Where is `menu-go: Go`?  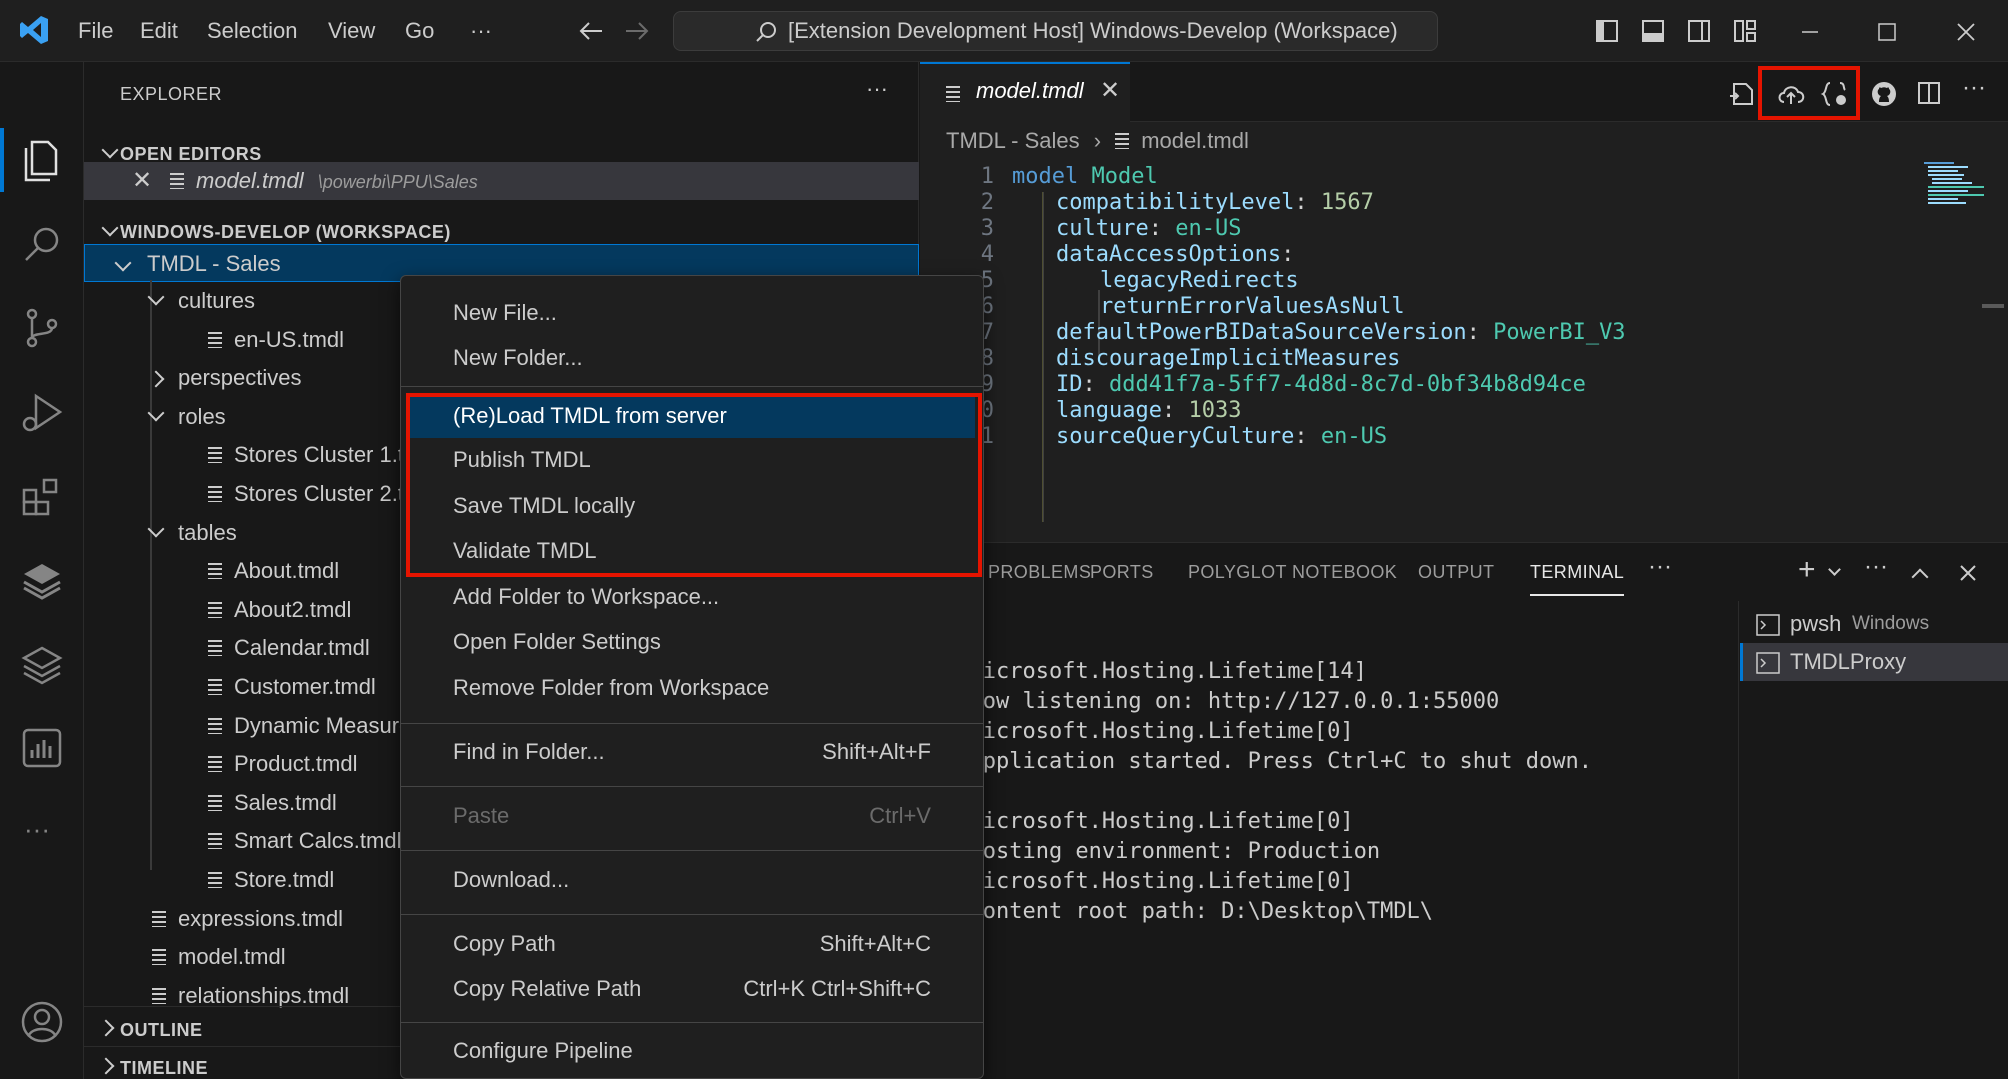 menu-go: Go is located at coordinates (419, 31).